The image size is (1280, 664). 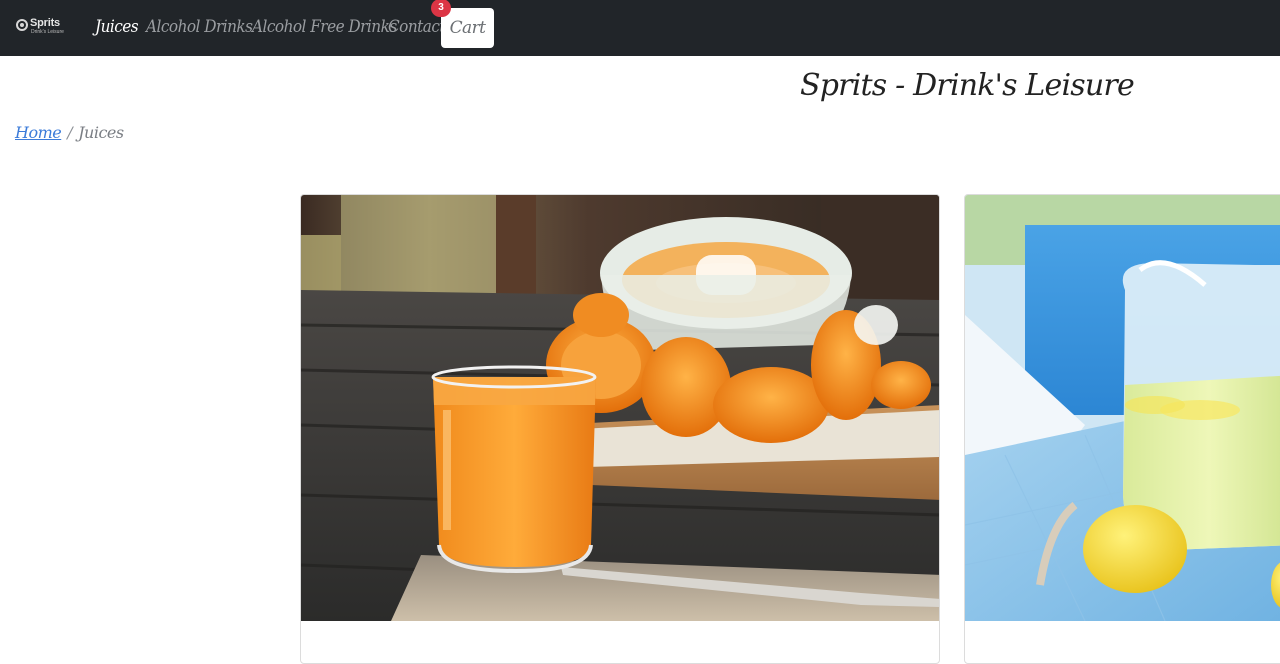 What do you see at coordinates (101, 132) in the screenshot?
I see `breadcrumb-current: Juices` at bounding box center [101, 132].